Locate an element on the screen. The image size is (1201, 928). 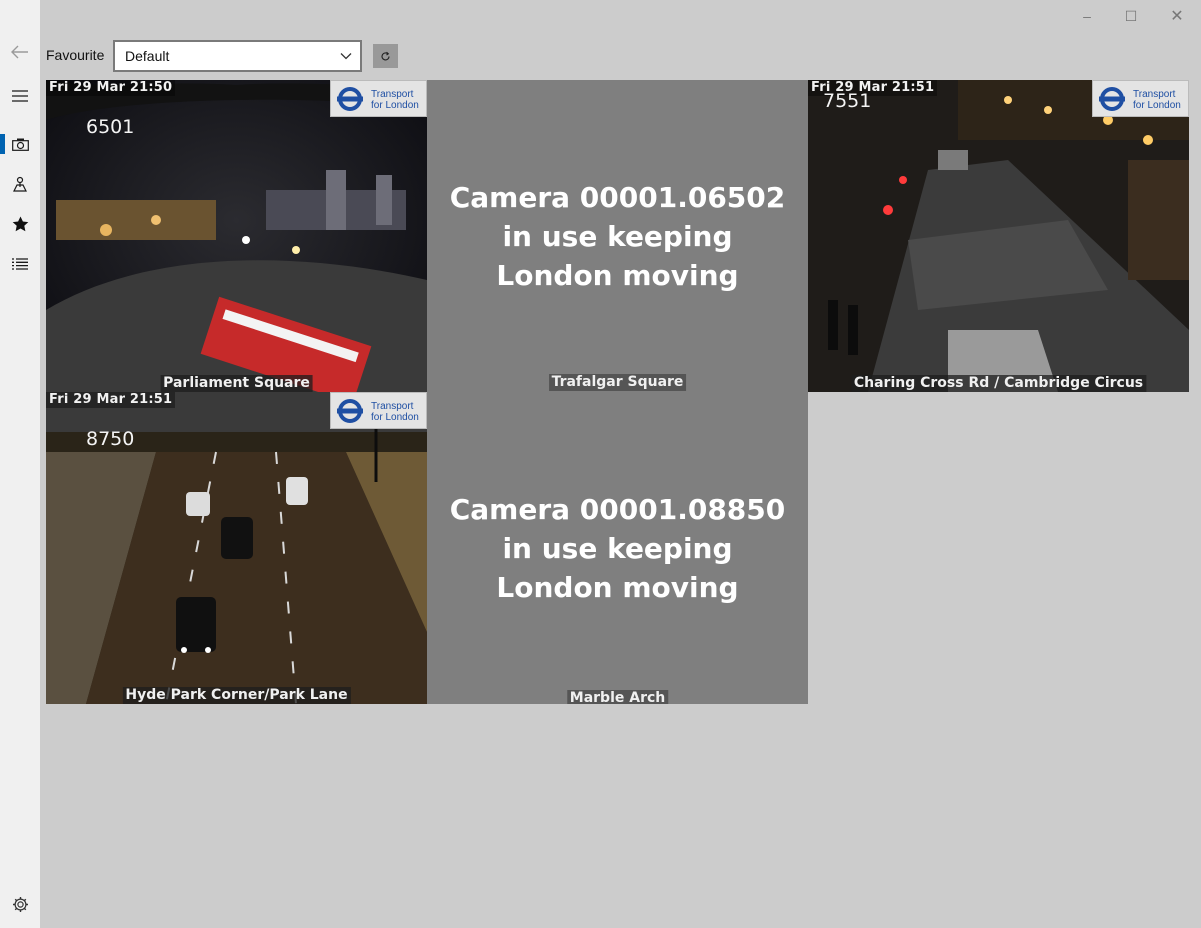
refresh-icon is located at coordinates (385, 55).